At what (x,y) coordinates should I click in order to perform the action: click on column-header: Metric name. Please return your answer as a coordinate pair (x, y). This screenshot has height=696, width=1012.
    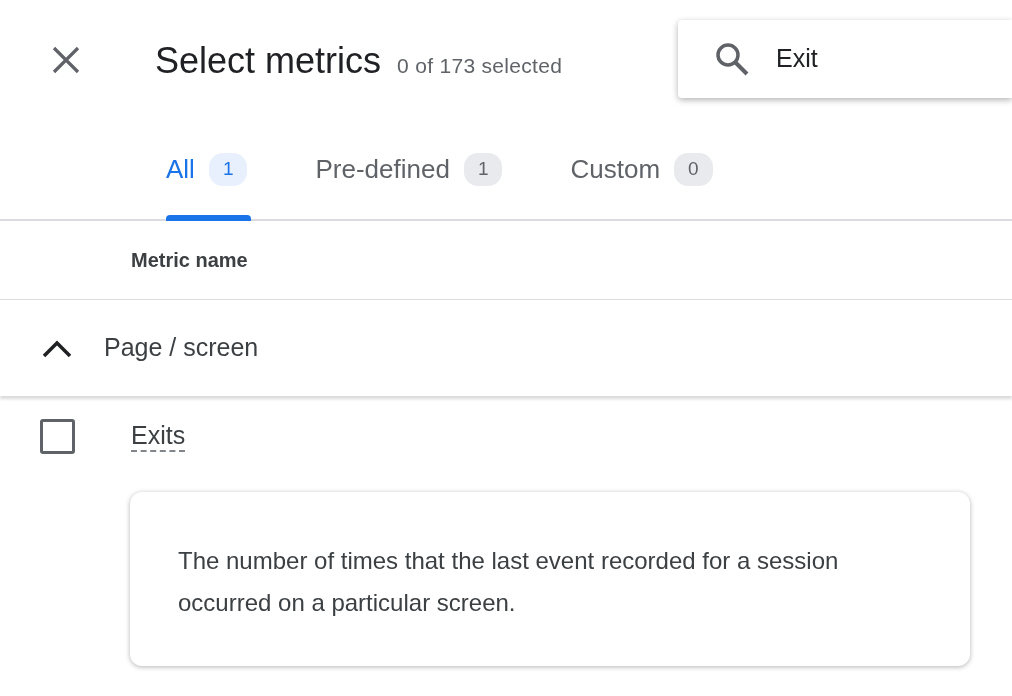
    Looking at the image, I should click on (189, 260).